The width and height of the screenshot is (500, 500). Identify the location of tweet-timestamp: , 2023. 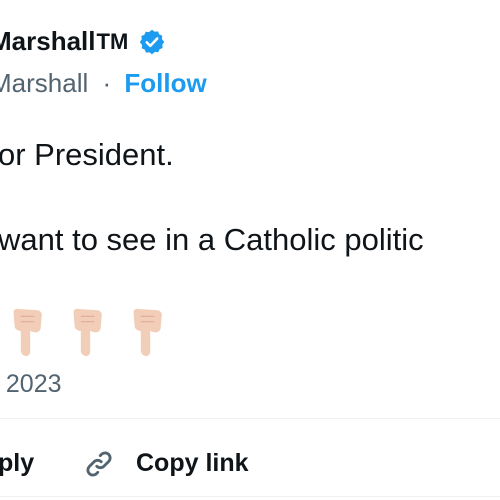
(31, 384).